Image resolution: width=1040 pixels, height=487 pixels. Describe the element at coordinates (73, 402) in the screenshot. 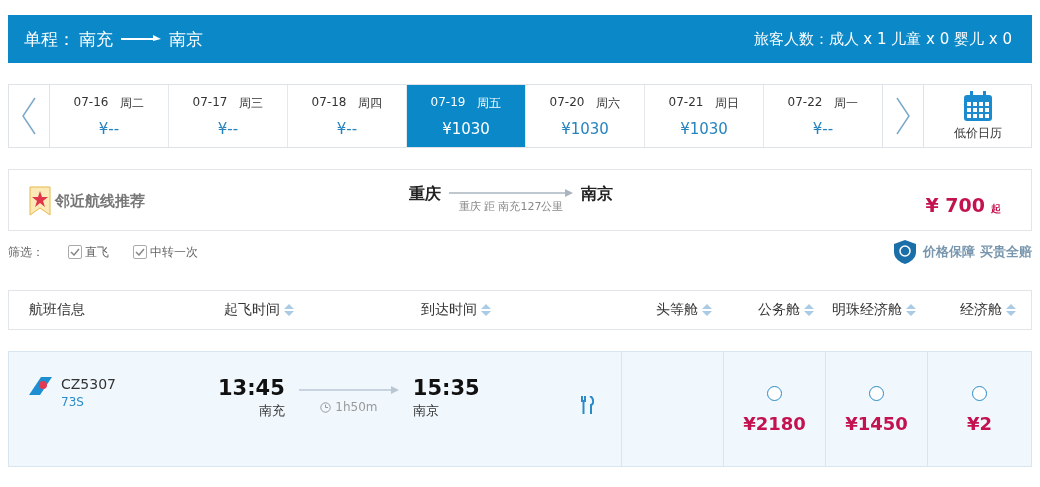

I see `aircraft-type: 73S` at that location.